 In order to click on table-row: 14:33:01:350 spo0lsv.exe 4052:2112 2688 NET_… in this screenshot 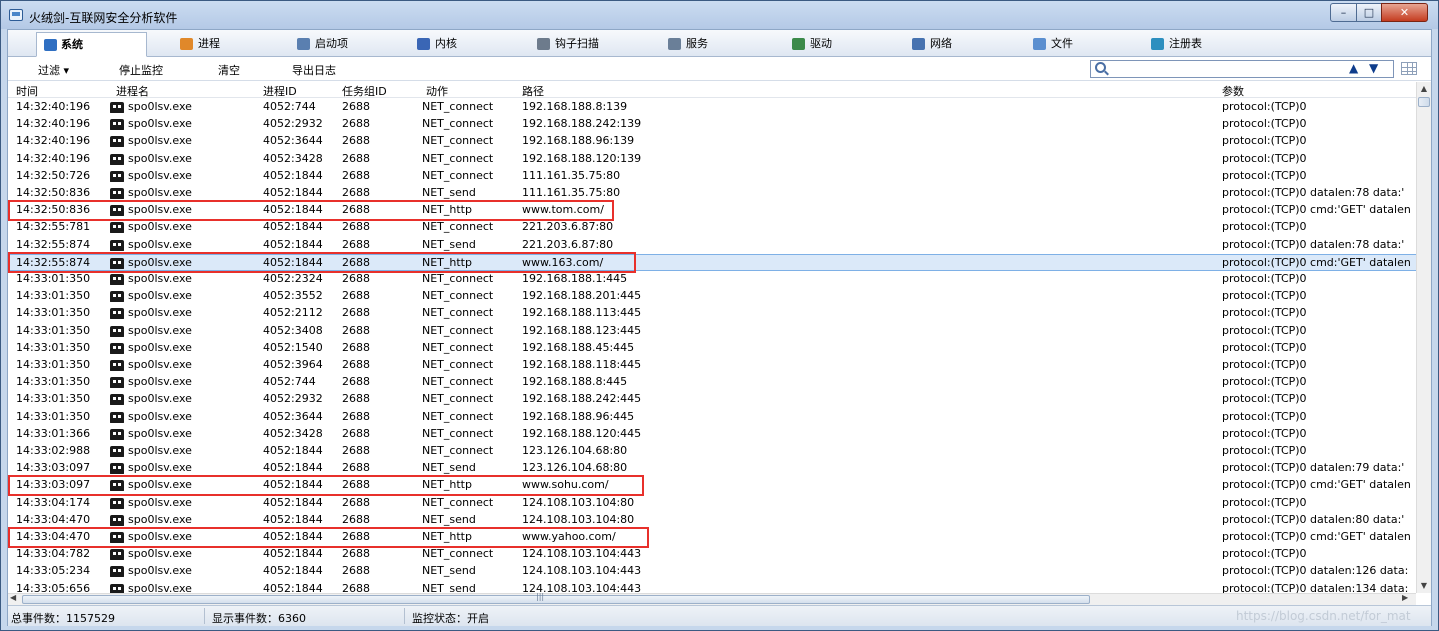, I will do `click(712, 313)`.